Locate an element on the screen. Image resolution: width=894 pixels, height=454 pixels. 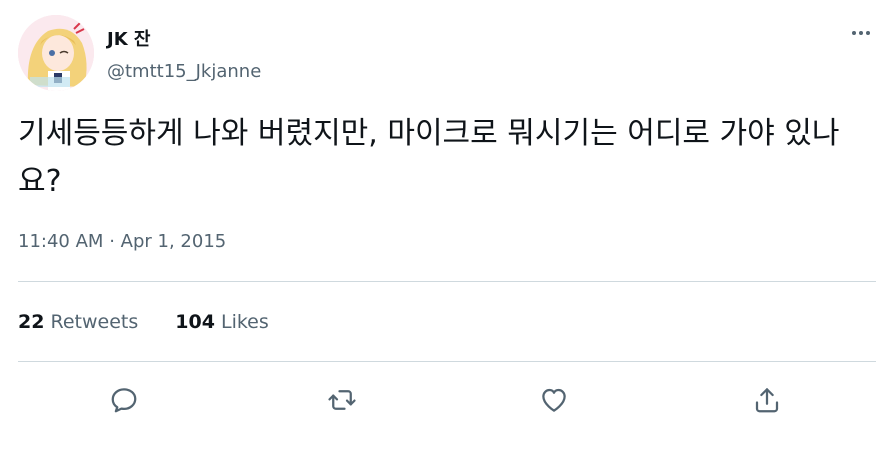
reply-icon is located at coordinates (124, 400).